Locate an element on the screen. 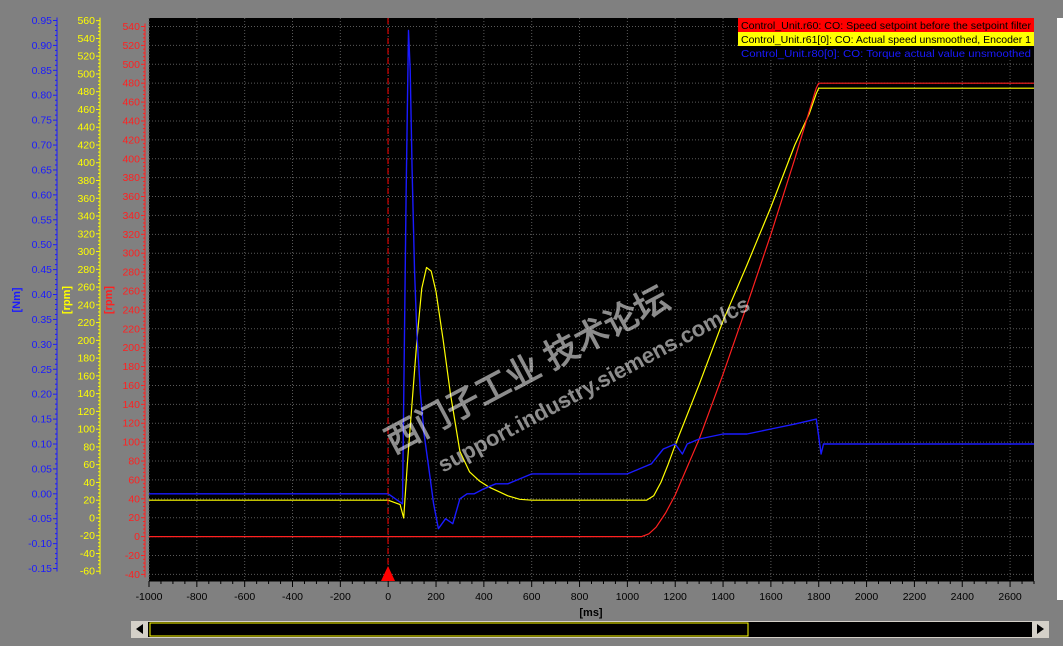 The image size is (1063, 646). rpm_y-tick-label: 140 is located at coordinates (86, 394).